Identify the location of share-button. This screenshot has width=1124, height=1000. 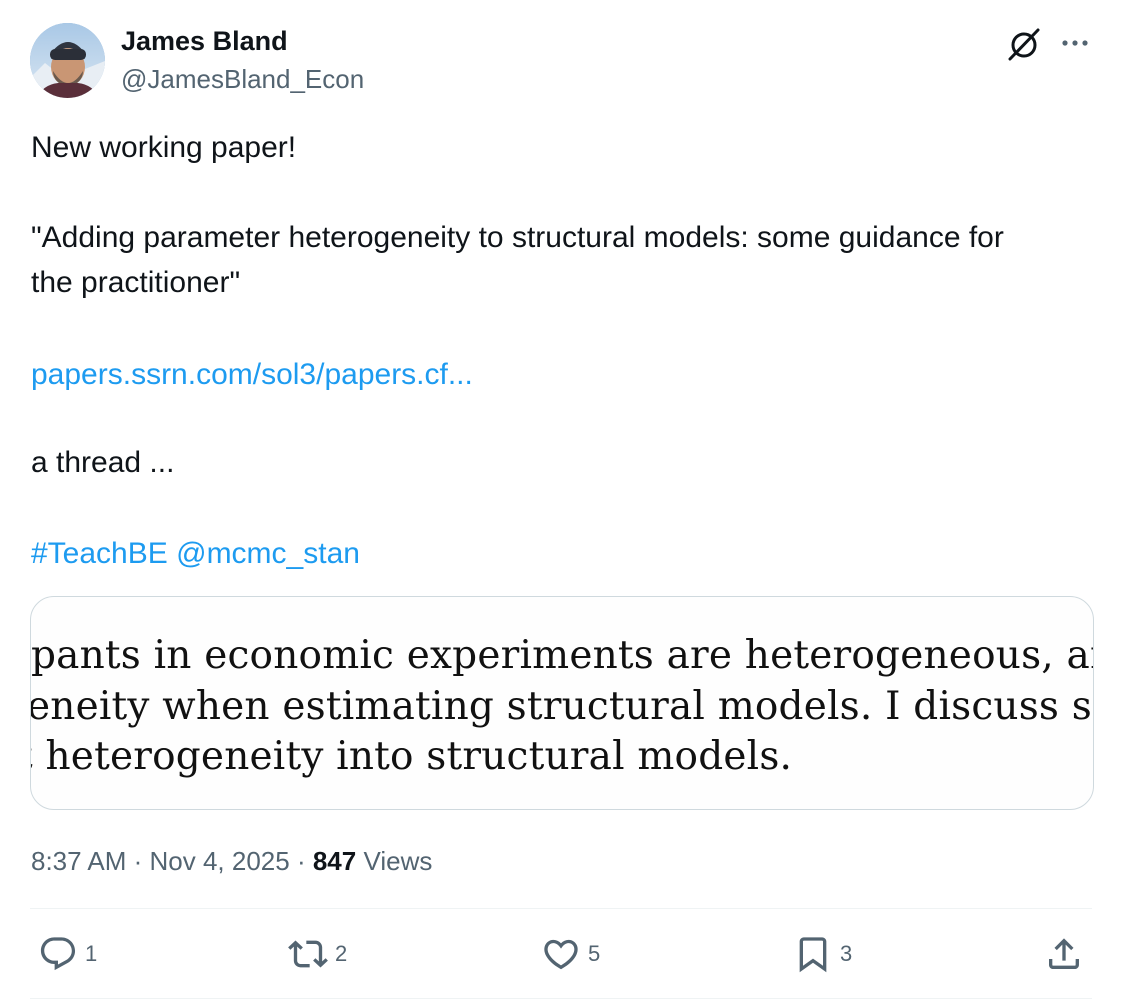
(1064, 954).